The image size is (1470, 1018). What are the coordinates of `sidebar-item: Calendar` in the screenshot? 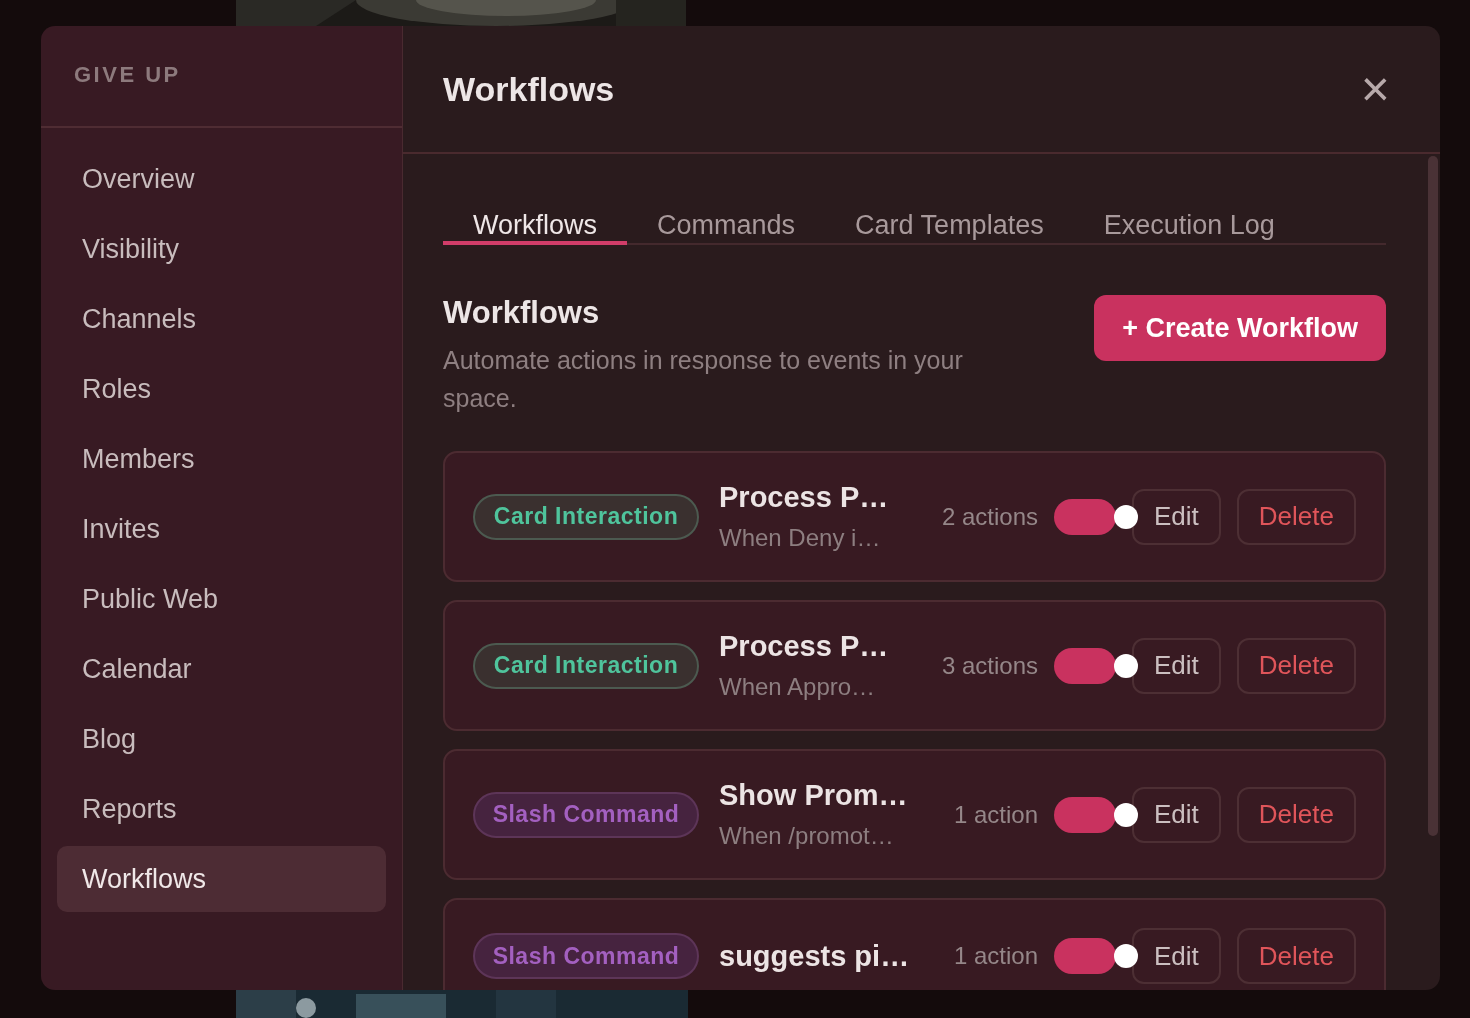 It's located at (221, 669).